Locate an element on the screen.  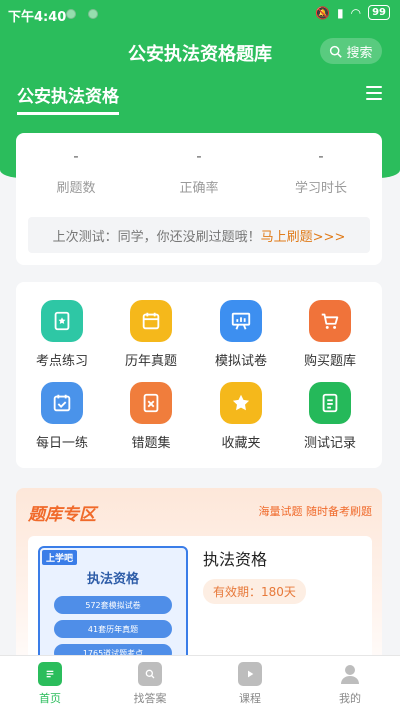
grid-label: 测试记录 is located at coordinates (329, 443).